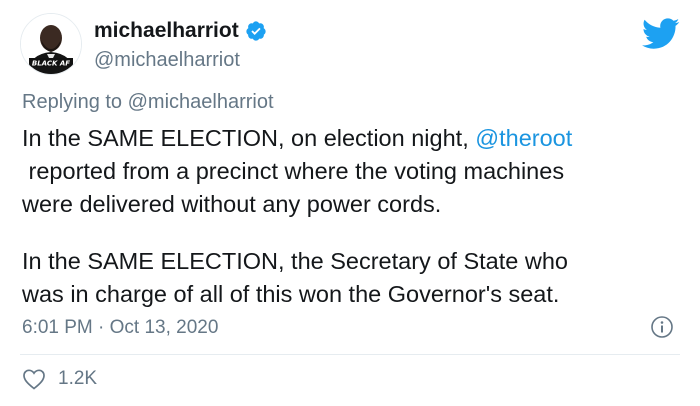  Describe the element at coordinates (201, 102) in the screenshot. I see `replying-to-link: @michaelharriot` at that location.